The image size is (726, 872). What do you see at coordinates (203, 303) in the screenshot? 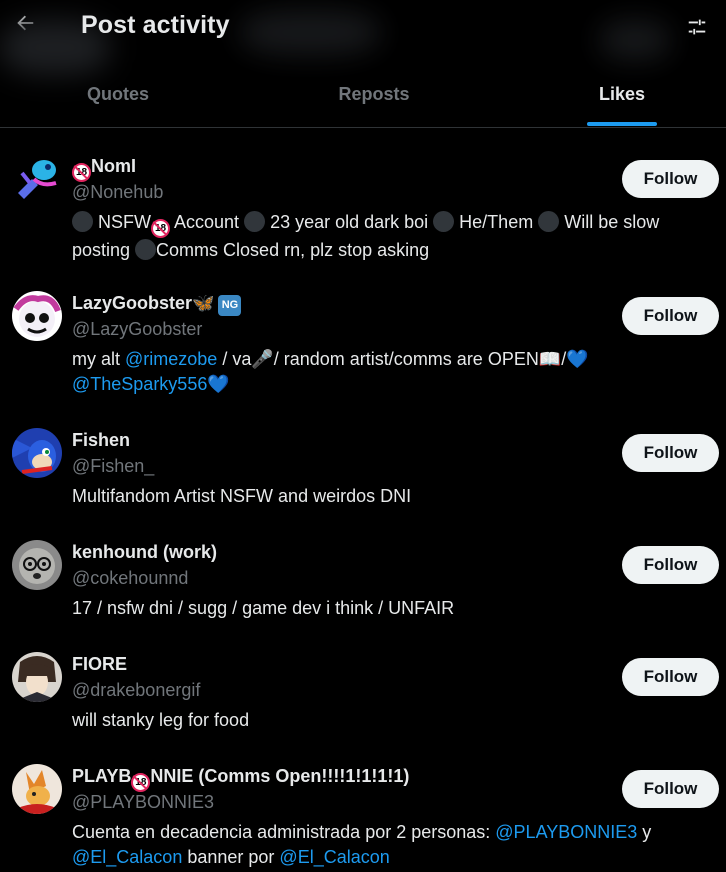
I see `butterfly-emoji-icon: 🦋` at bounding box center [203, 303].